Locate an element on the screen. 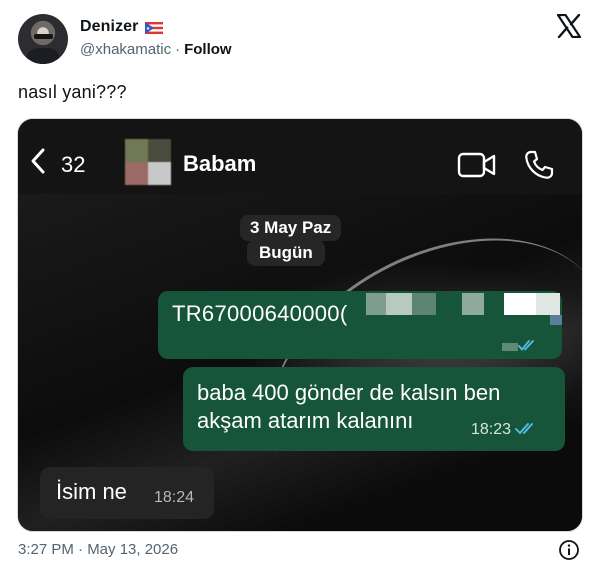  message-text: TR67000640000( is located at coordinates (260, 313).